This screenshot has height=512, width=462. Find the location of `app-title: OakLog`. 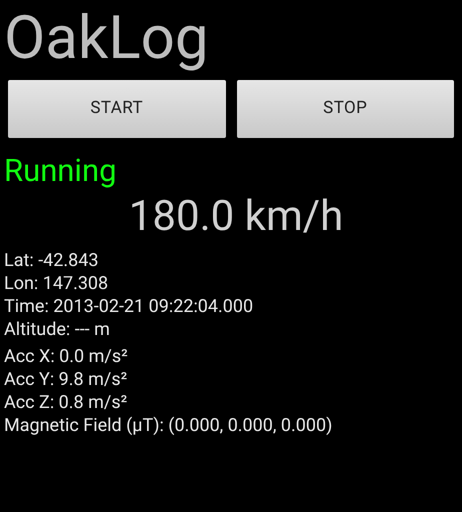

app-title: OakLog is located at coordinates (106, 38).